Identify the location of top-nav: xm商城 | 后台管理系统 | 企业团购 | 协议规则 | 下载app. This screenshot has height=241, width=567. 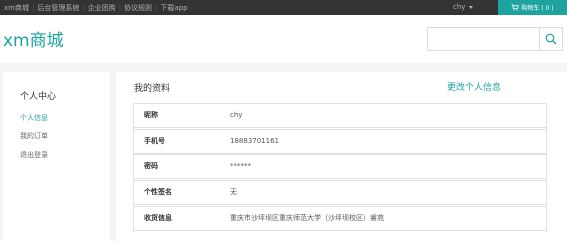
(96, 7).